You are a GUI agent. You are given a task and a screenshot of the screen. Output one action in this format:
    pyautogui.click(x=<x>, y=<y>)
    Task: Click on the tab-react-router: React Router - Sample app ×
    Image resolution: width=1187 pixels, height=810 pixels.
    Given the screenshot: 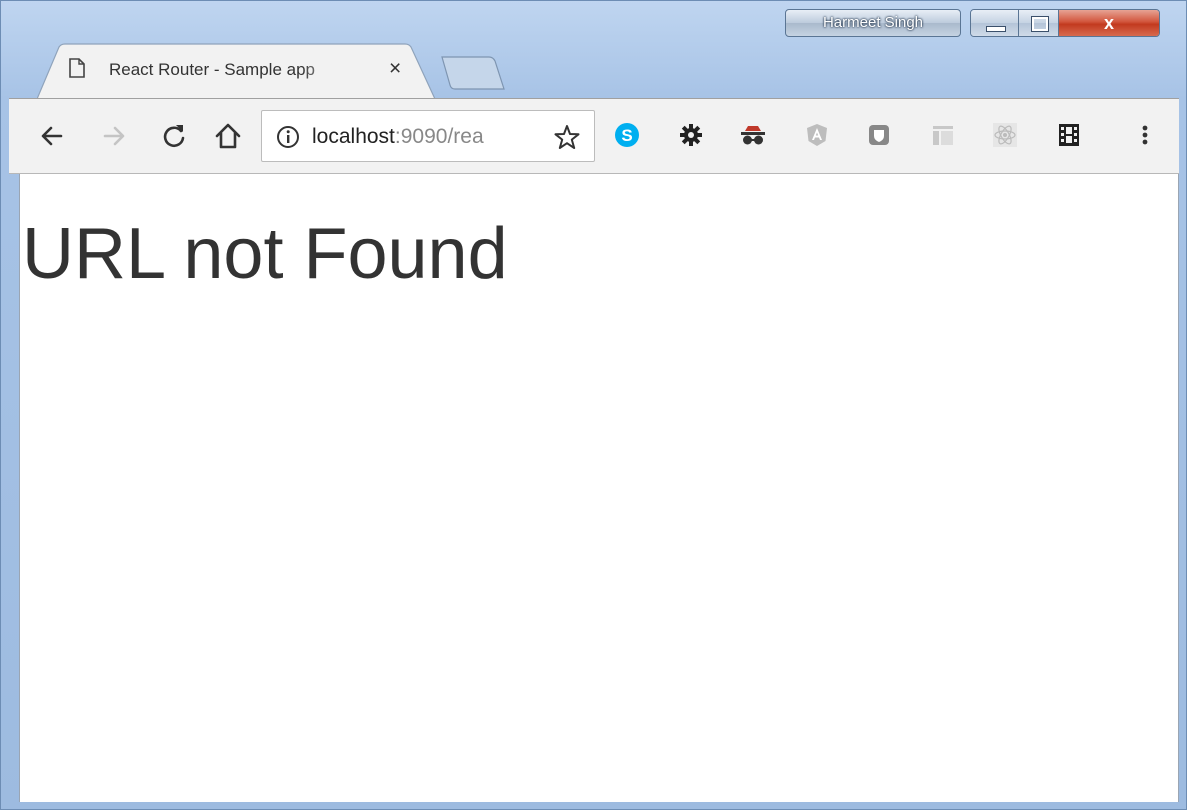 What is the action you would take?
    pyautogui.click(x=237, y=71)
    